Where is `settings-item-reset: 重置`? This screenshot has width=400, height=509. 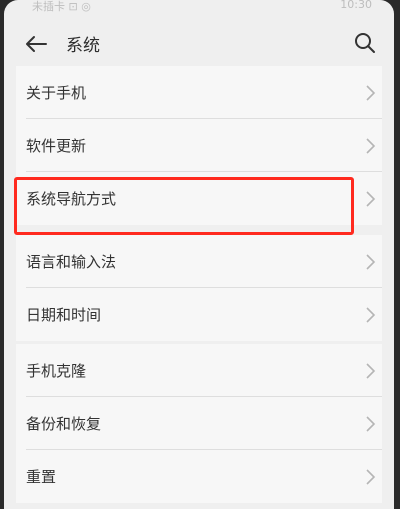 settings-item-reset: 重置 is located at coordinates (199, 476).